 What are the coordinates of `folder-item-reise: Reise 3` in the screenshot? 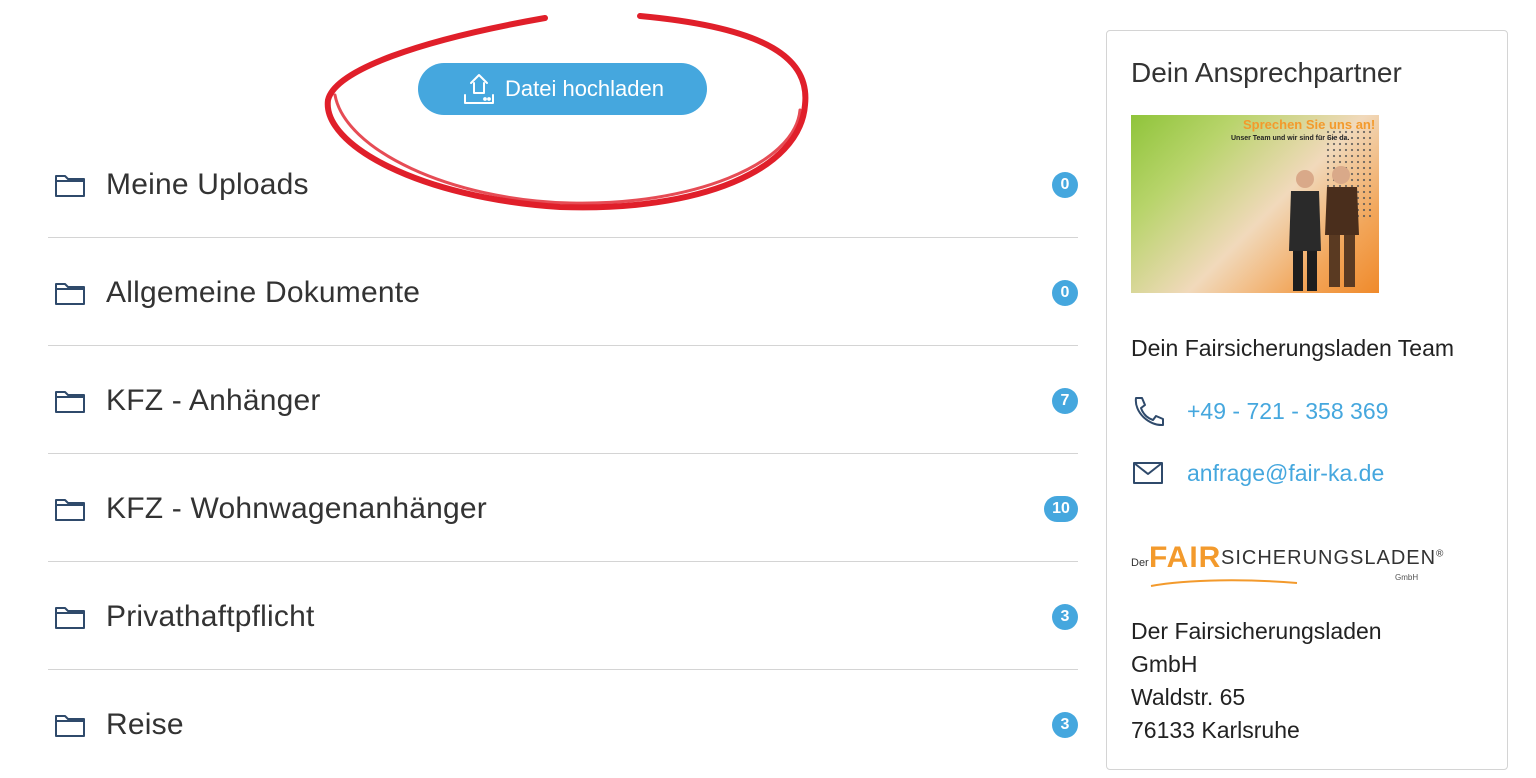 It's located at (563, 724).